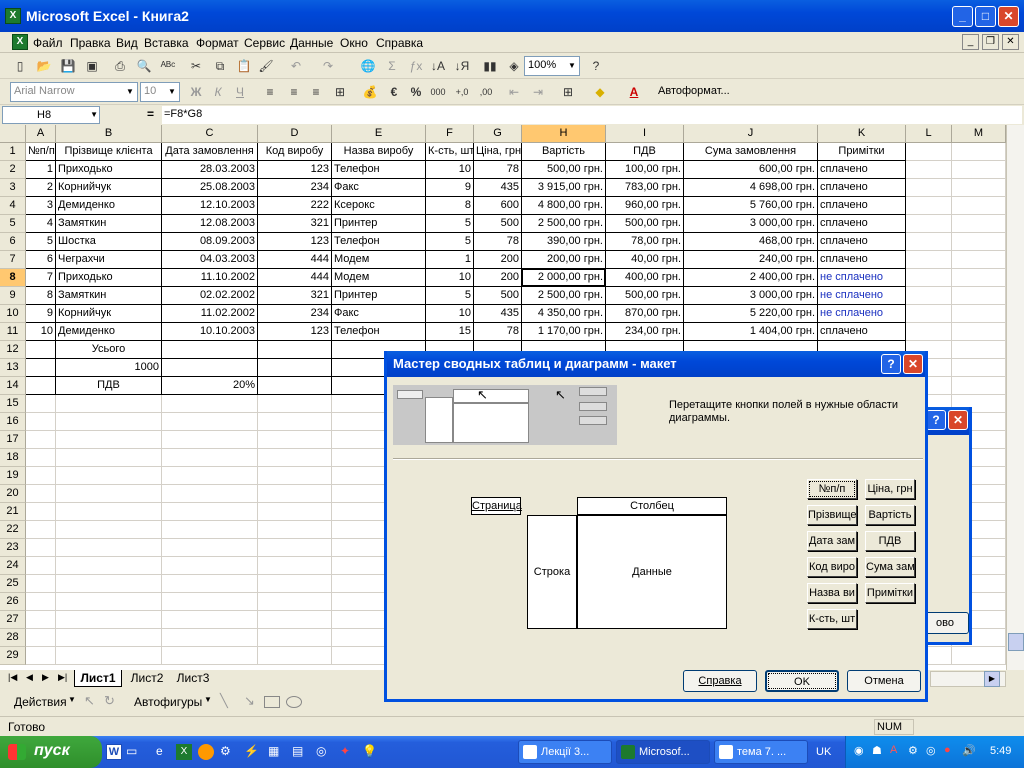 Image resolution: width=1024 pixels, height=768 pixels. Describe the element at coordinates (979, 134) in the screenshot. I see `column-header: M` at that location.